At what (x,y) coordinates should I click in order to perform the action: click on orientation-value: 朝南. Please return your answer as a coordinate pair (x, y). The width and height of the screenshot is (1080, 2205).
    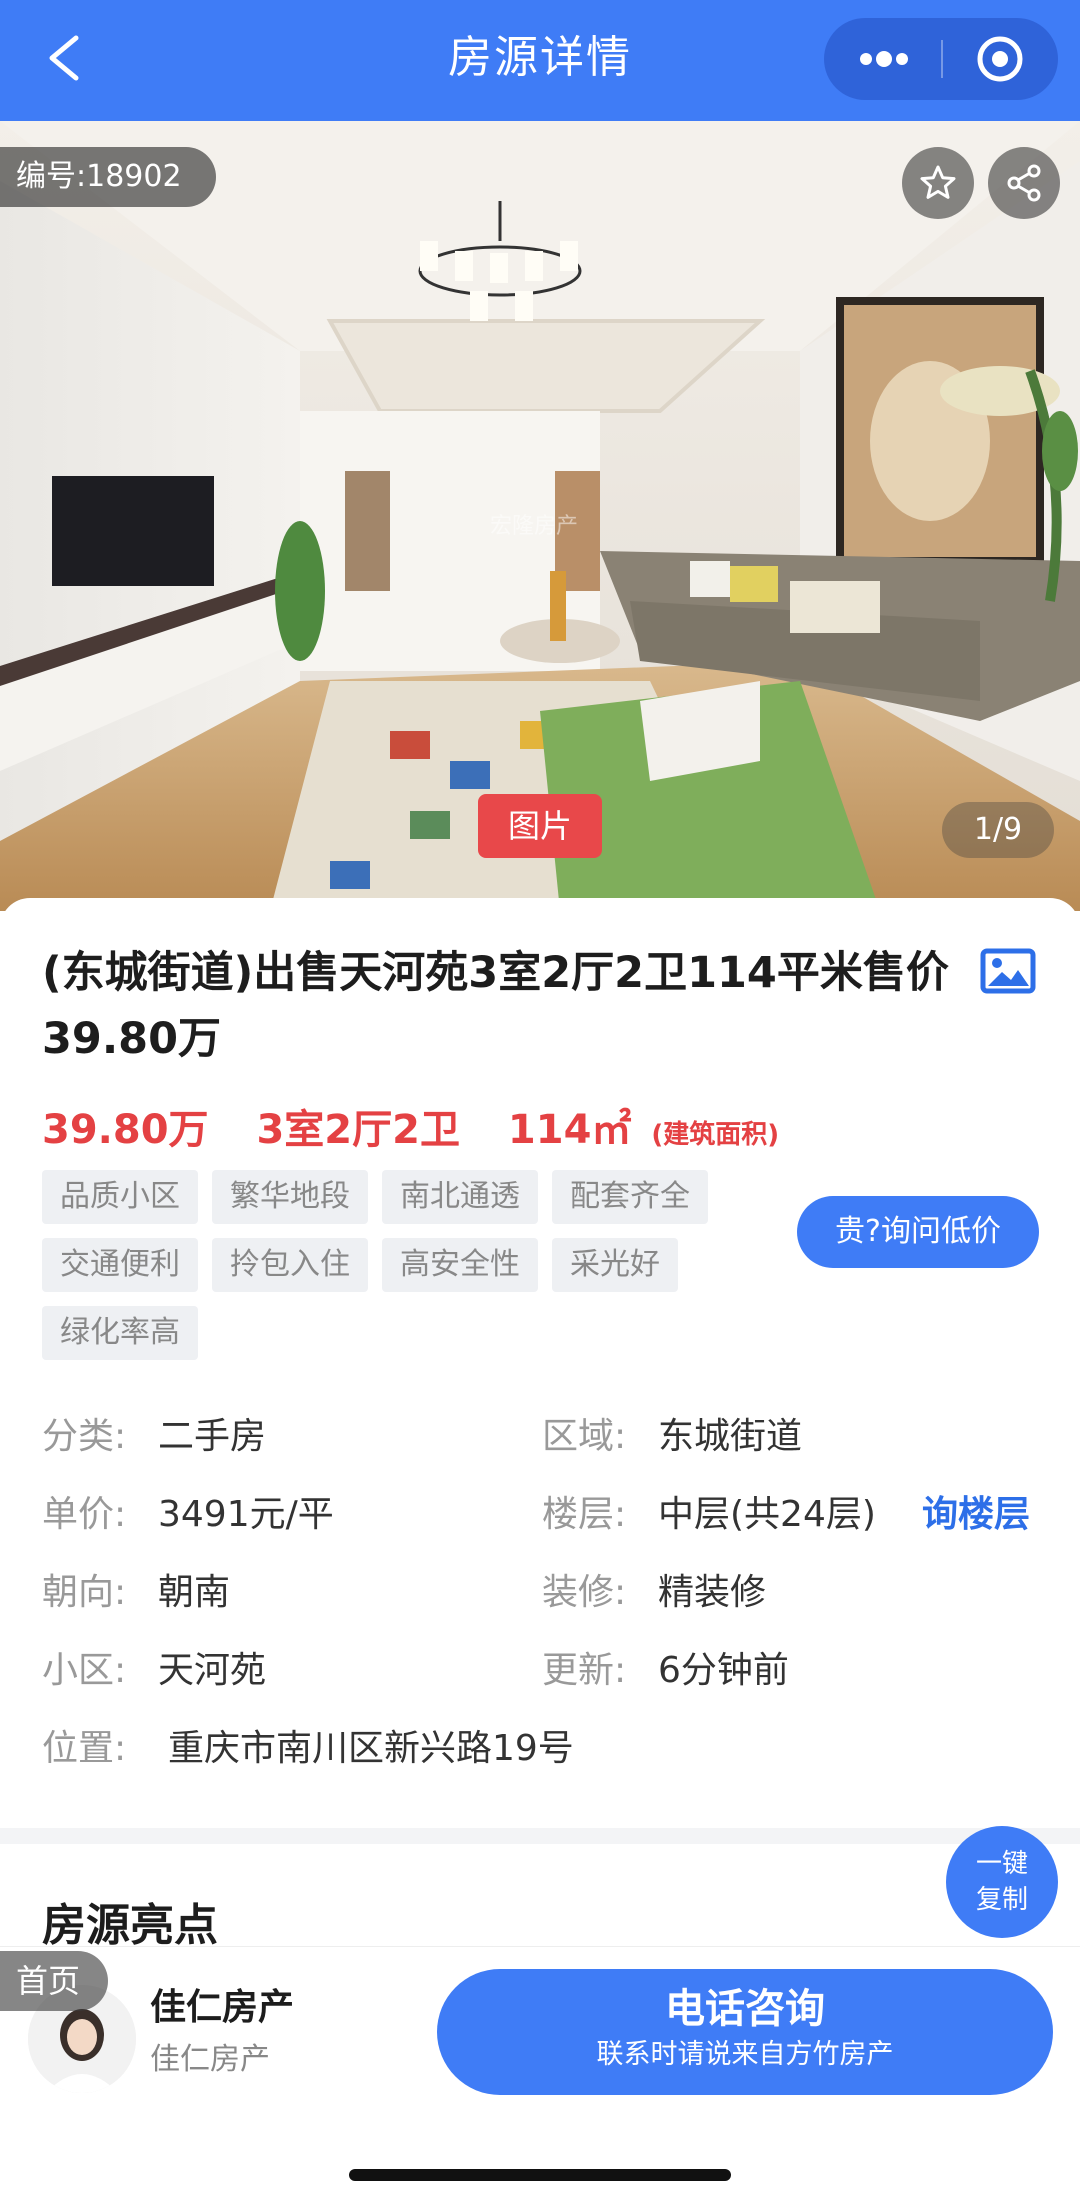
    Looking at the image, I should click on (194, 1592).